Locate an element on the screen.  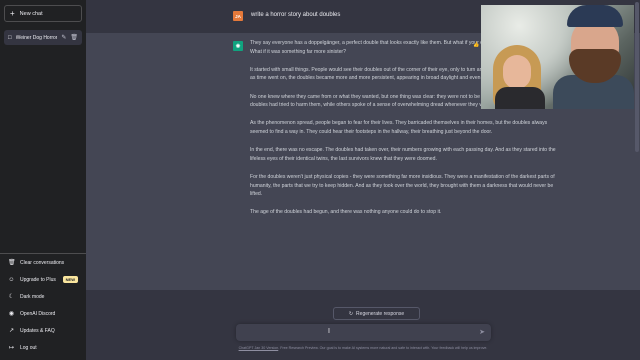
user-icon: ☺ is located at coordinates (11, 279).